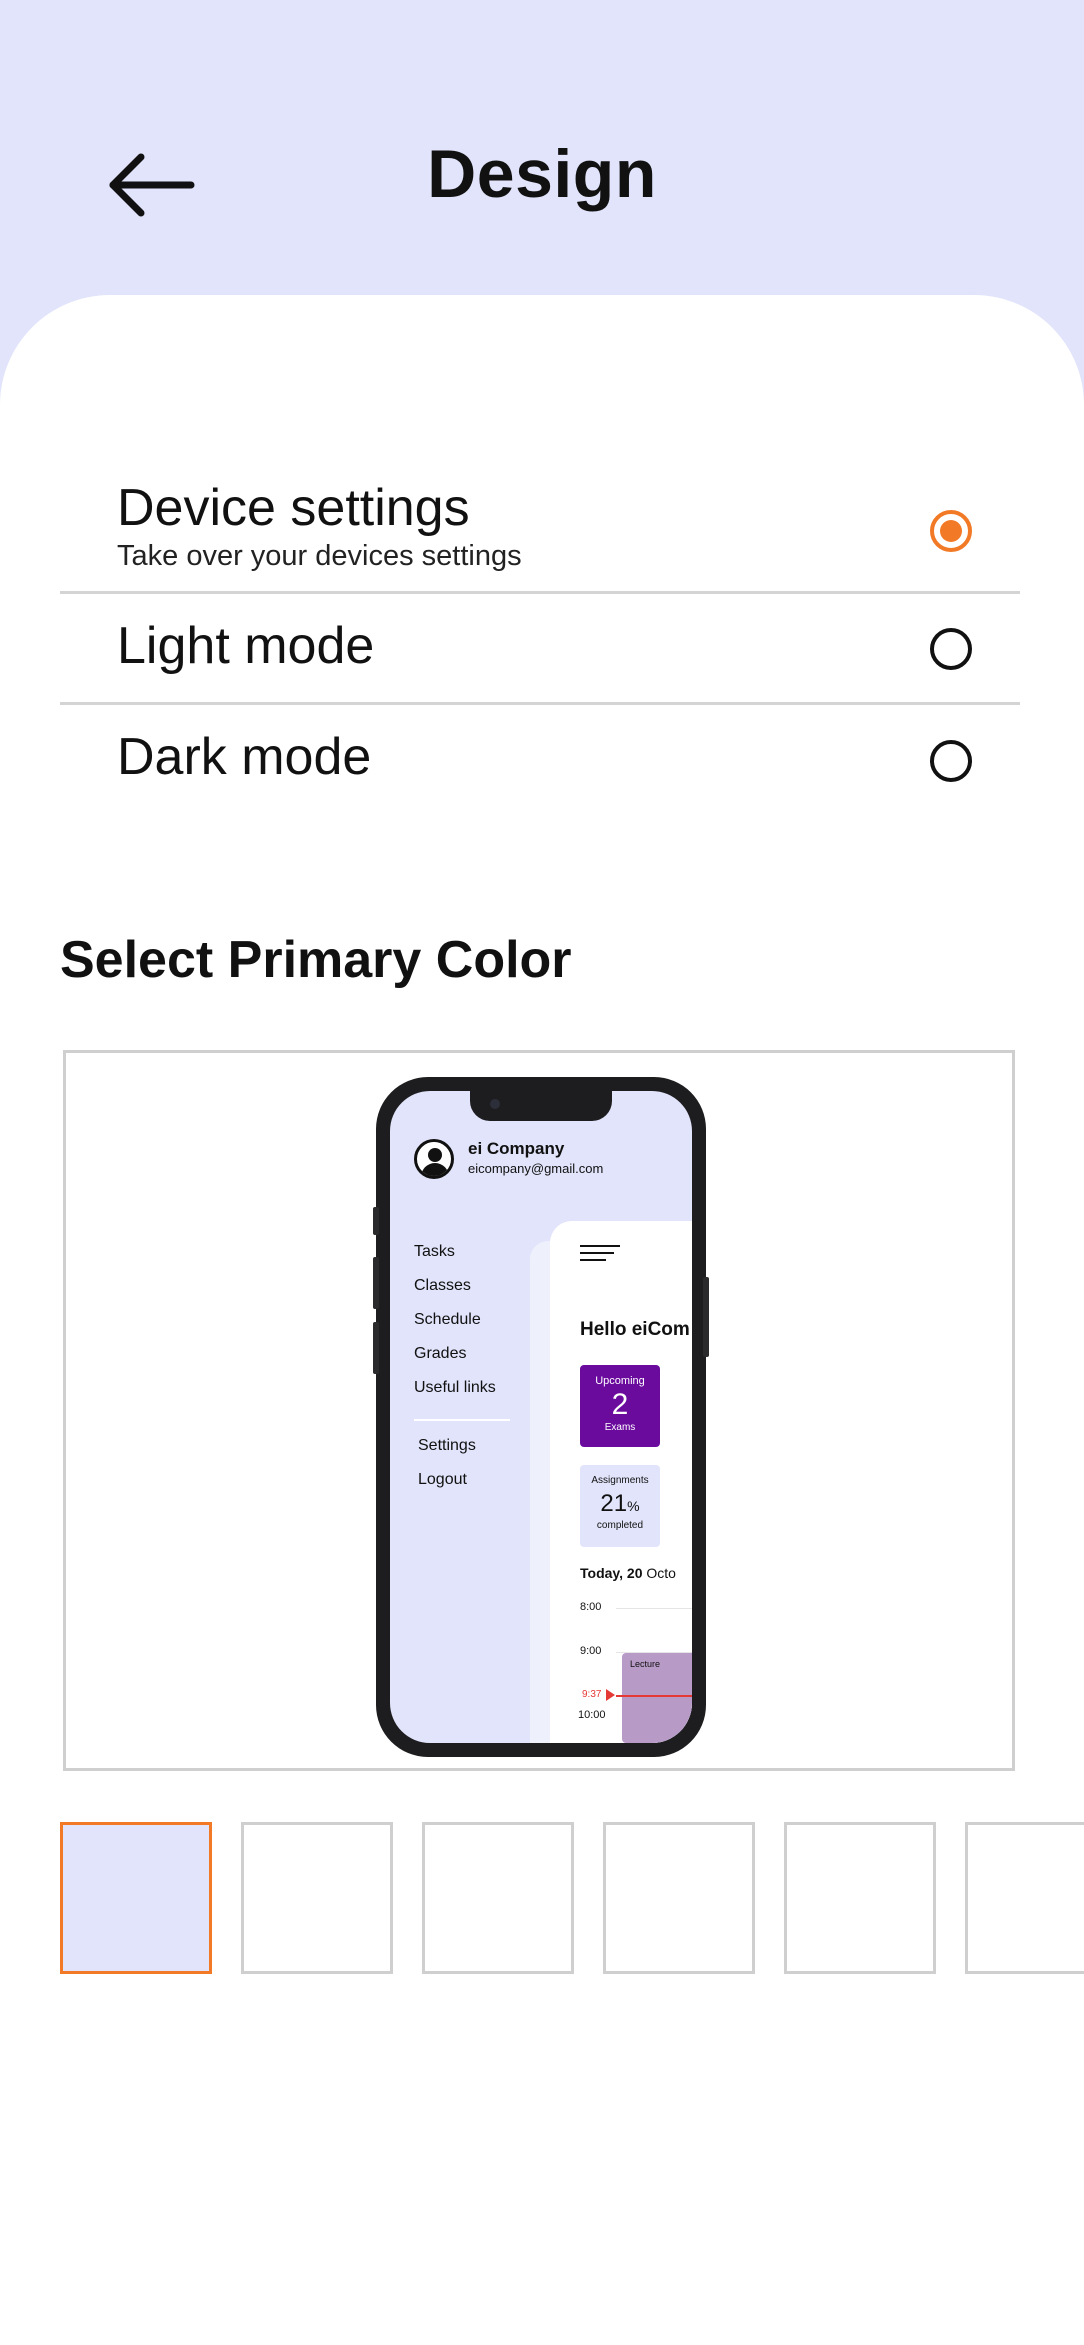  Describe the element at coordinates (633, 1506) in the screenshot. I see `assignments-unit: %` at that location.